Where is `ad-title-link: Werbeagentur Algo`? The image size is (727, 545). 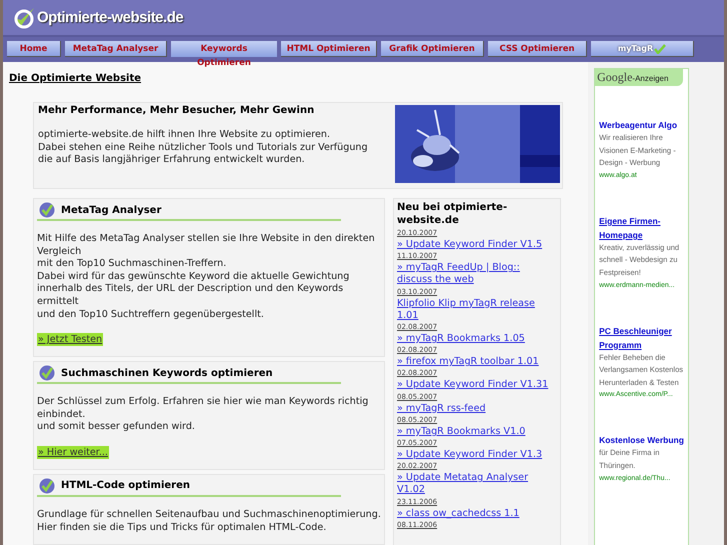
ad-title-link: Werbeagentur Algo is located at coordinates (641, 125).